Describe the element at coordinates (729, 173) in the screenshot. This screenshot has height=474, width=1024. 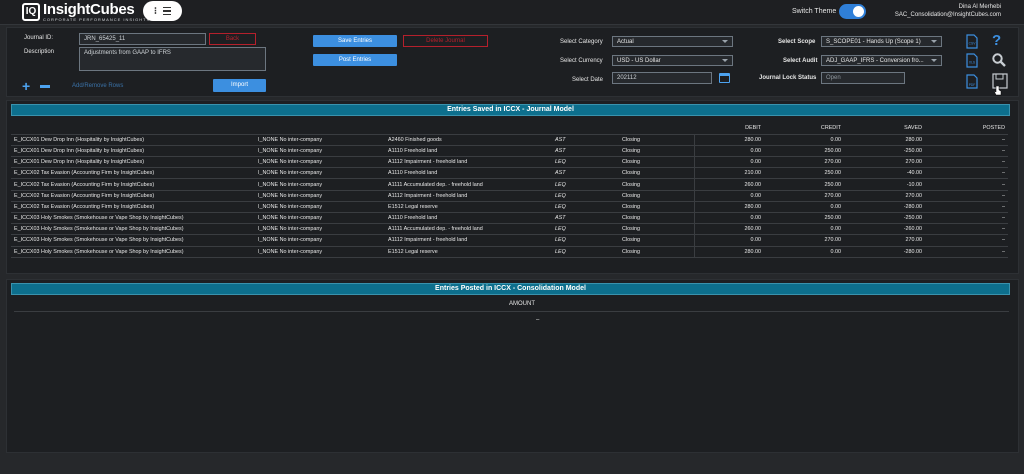
I see `cell-debit: 210.00` at that location.